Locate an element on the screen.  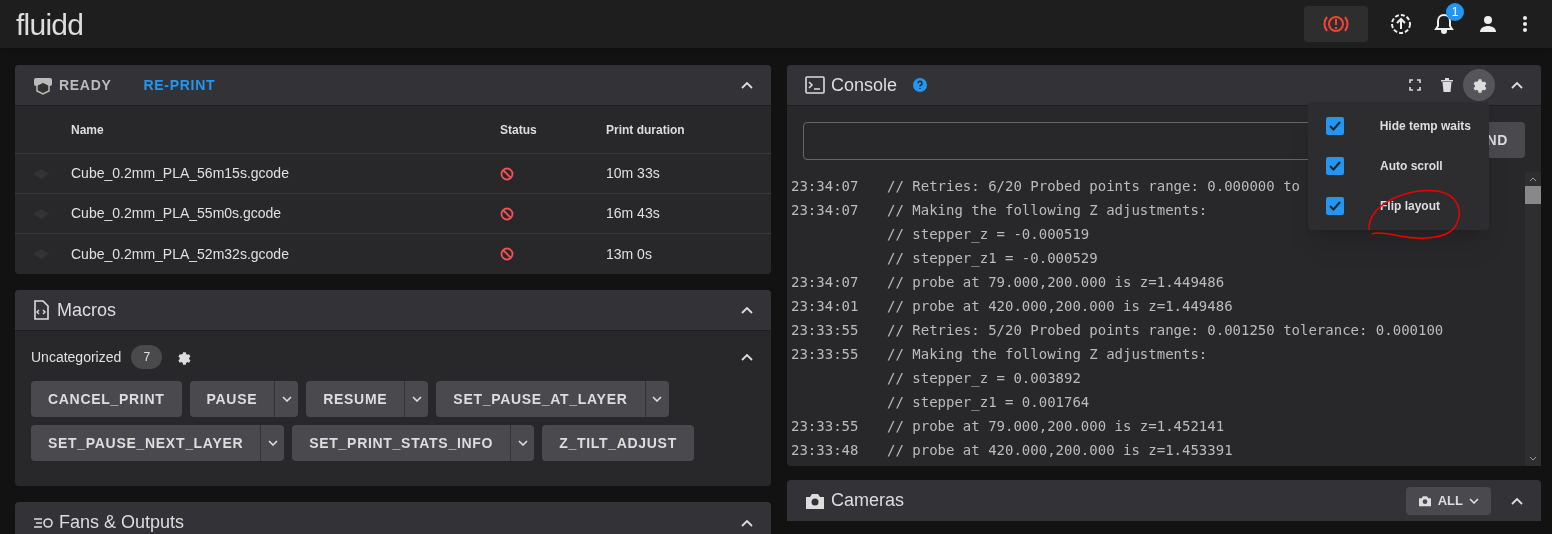
notification-count: 1 is located at coordinates (1455, 12).